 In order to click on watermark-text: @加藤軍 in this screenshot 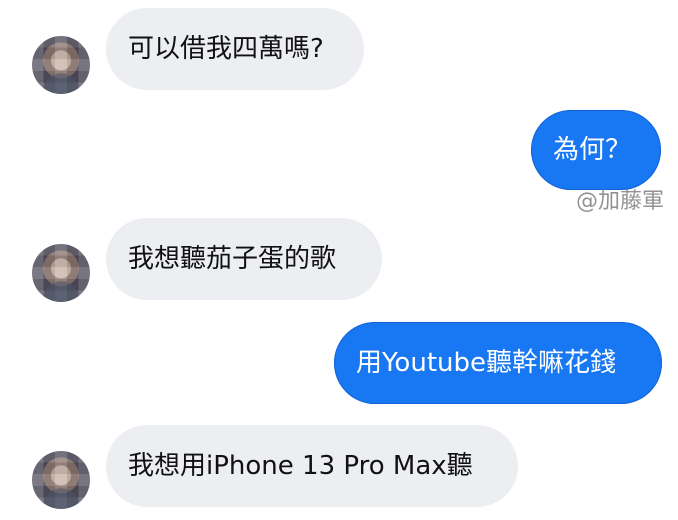, I will do `click(619, 201)`.